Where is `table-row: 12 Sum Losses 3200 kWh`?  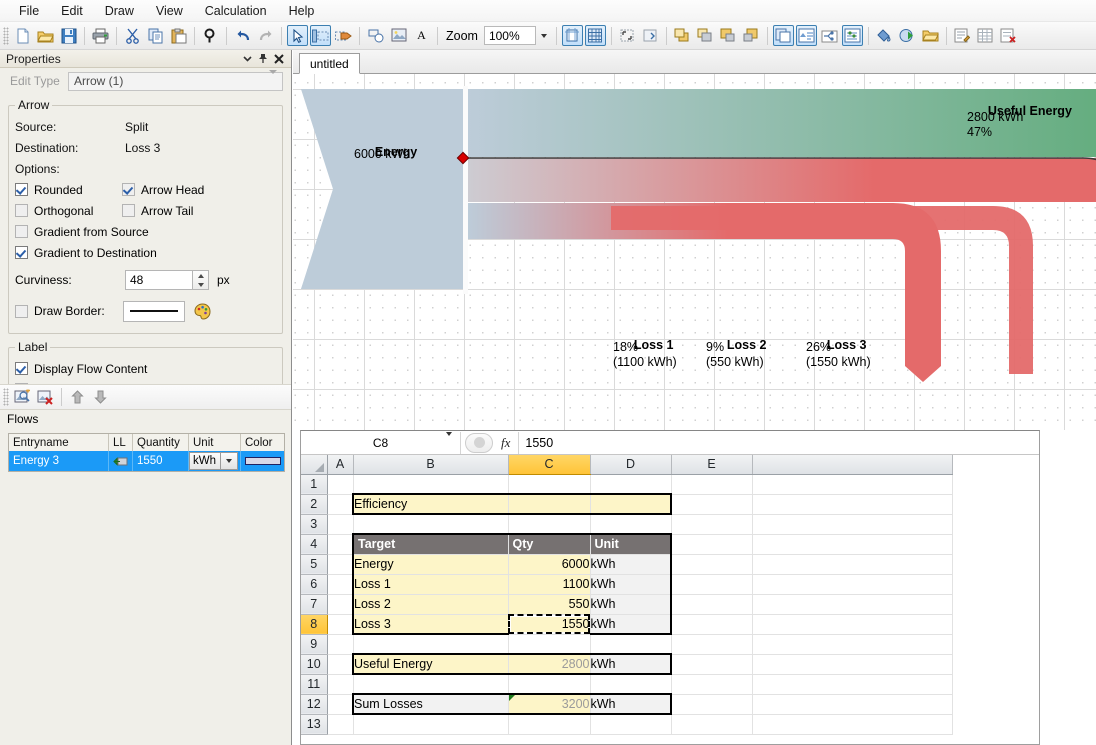
table-row: 12 Sum Losses 3200 kWh is located at coordinates (627, 704).